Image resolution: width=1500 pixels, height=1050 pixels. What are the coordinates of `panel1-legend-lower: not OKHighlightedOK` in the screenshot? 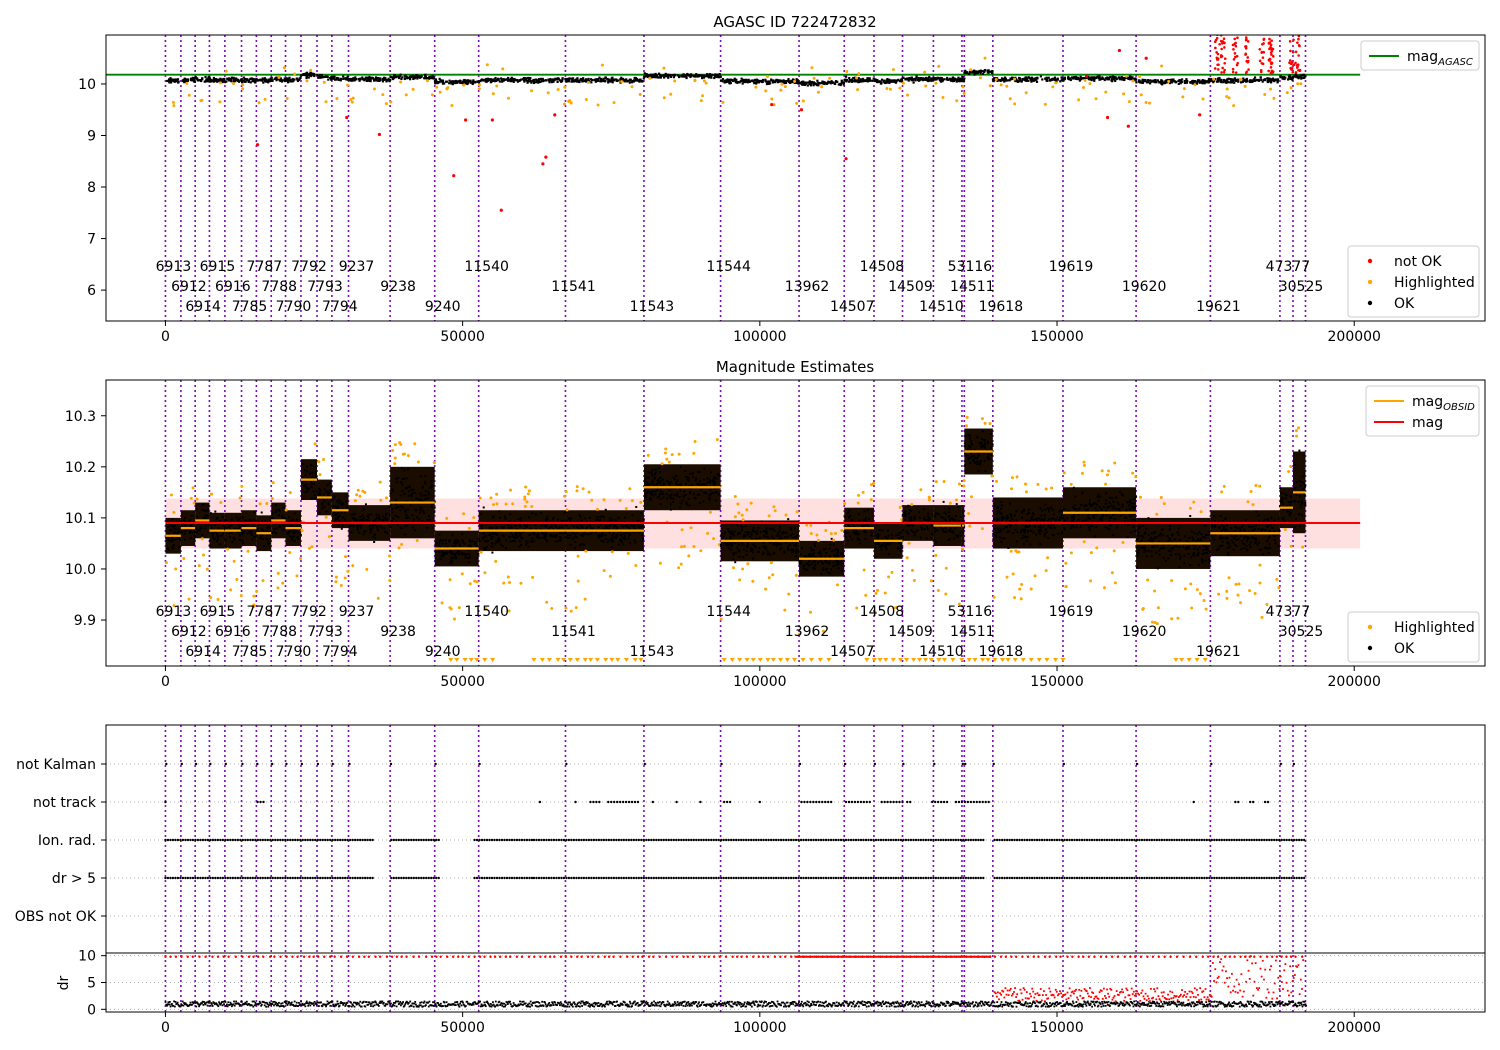 It's located at (1413, 281).